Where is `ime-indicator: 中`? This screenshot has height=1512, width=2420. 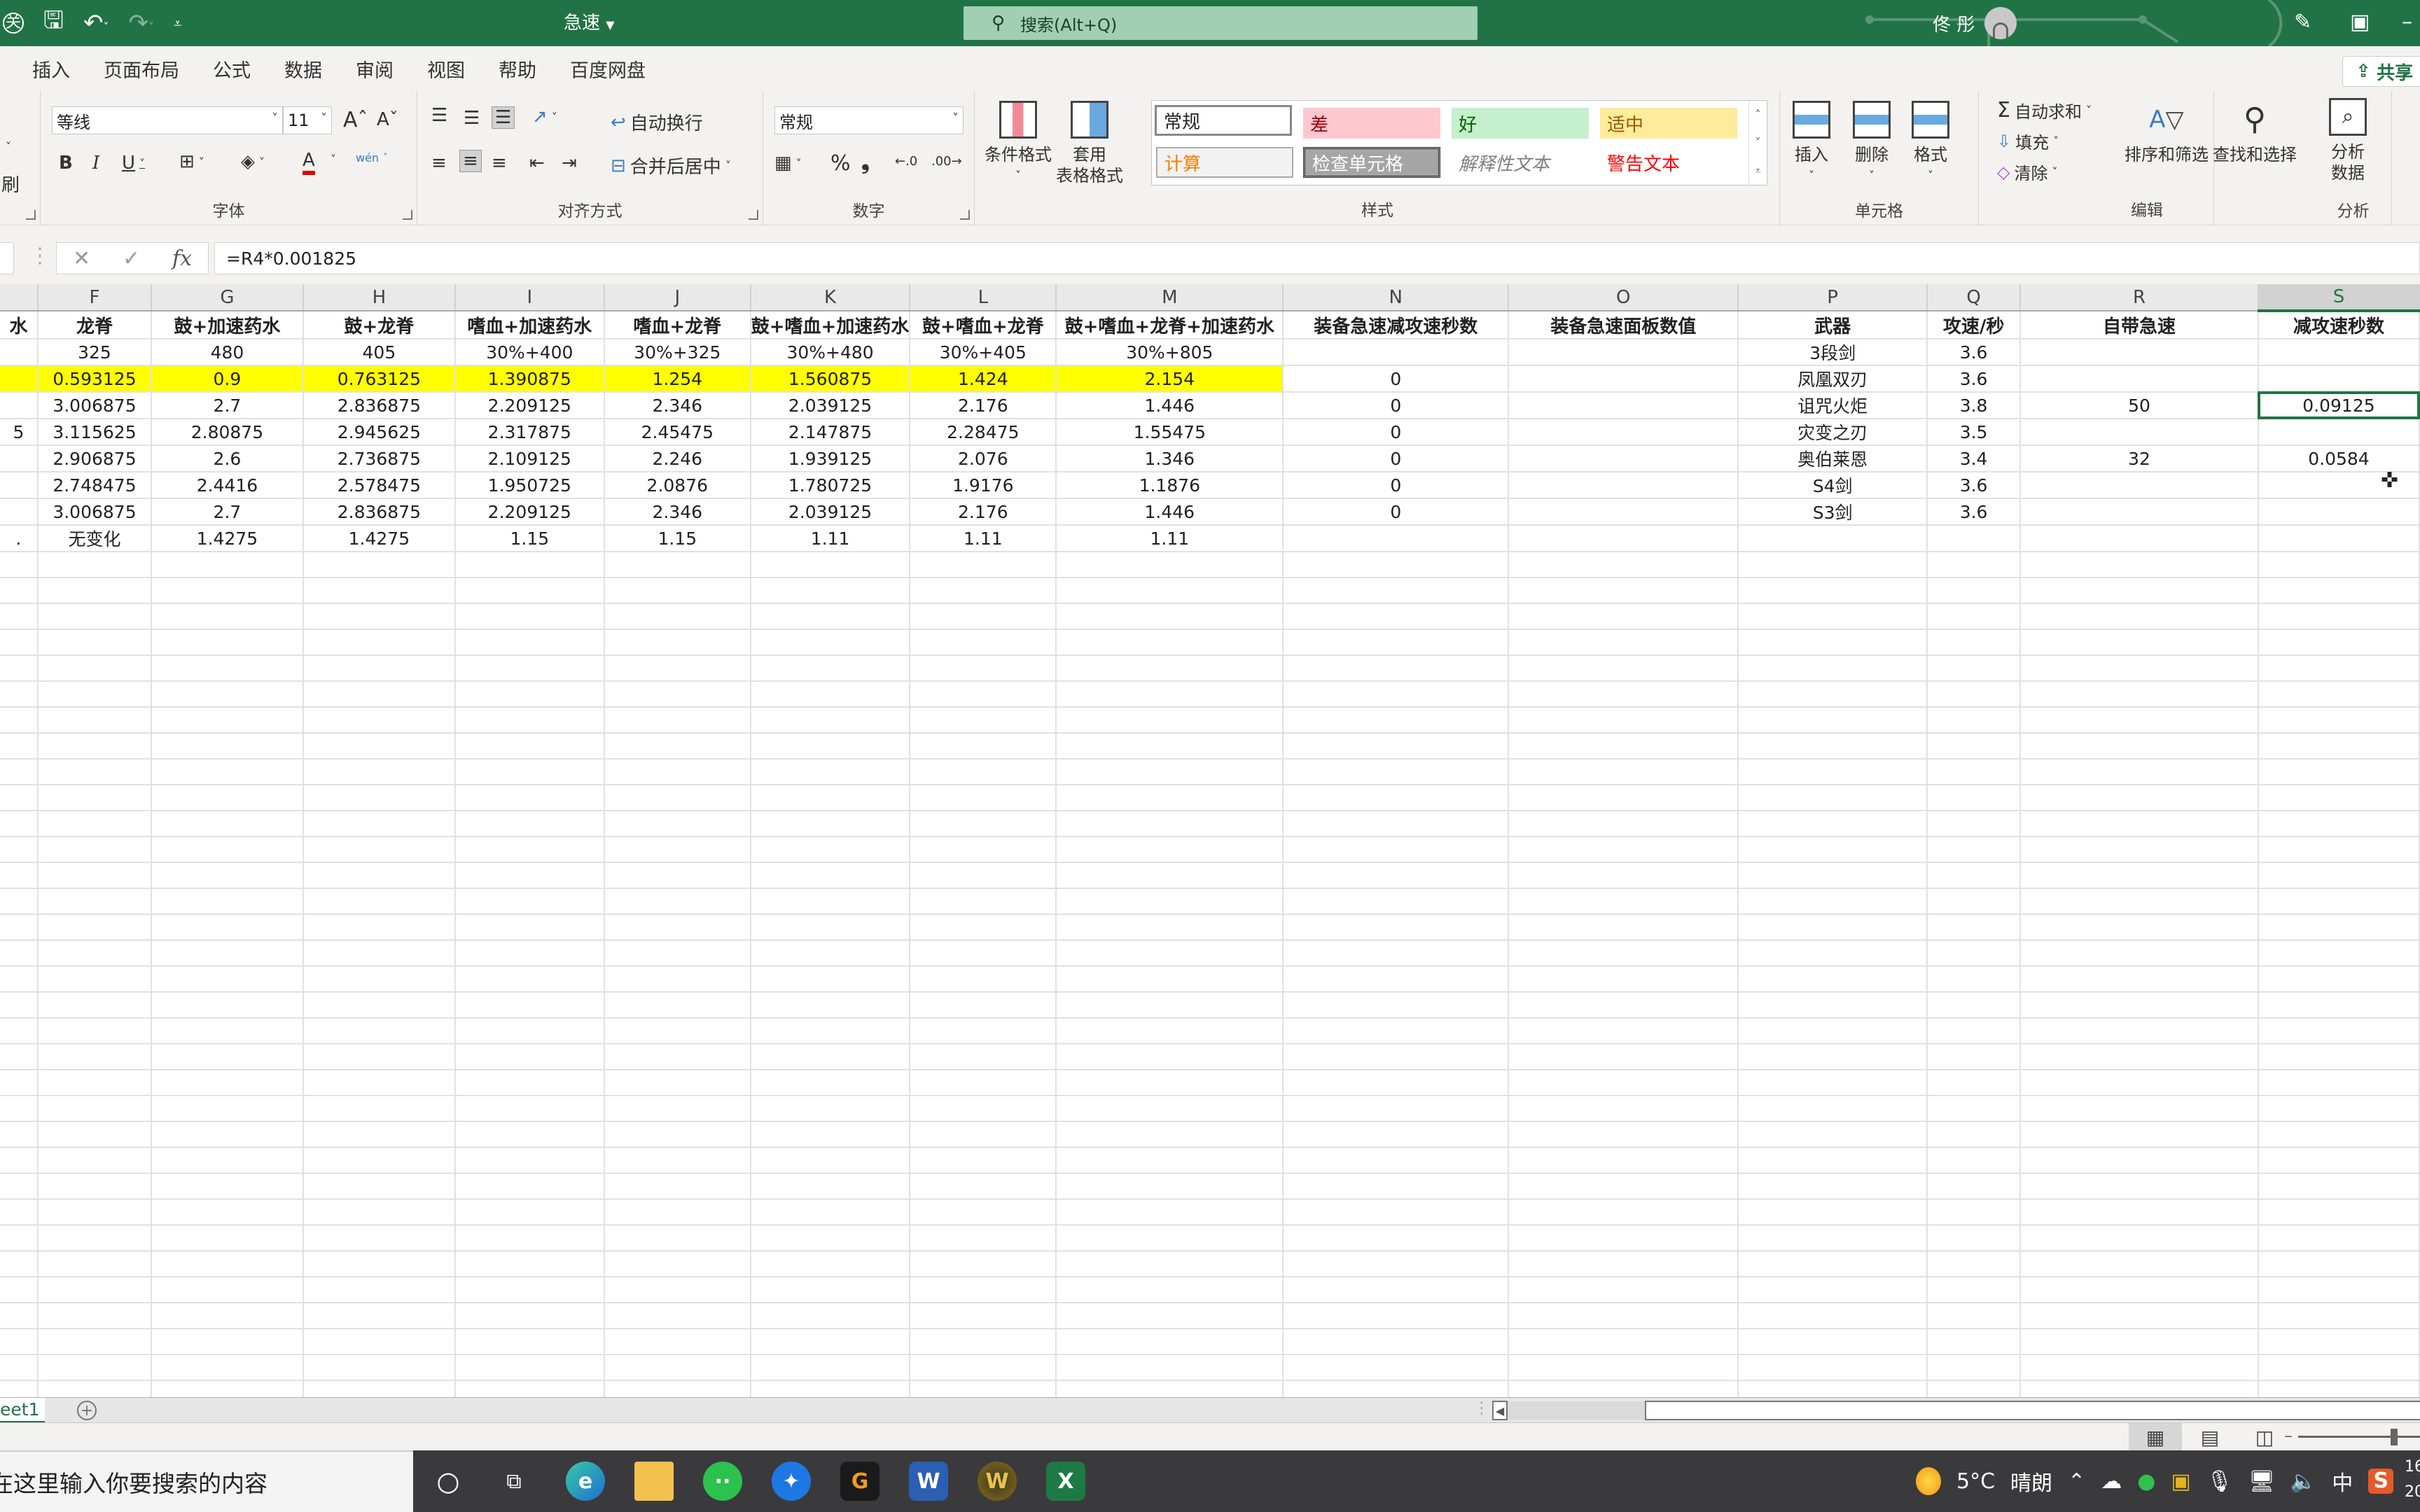 ime-indicator: 中 is located at coordinates (2342, 1481).